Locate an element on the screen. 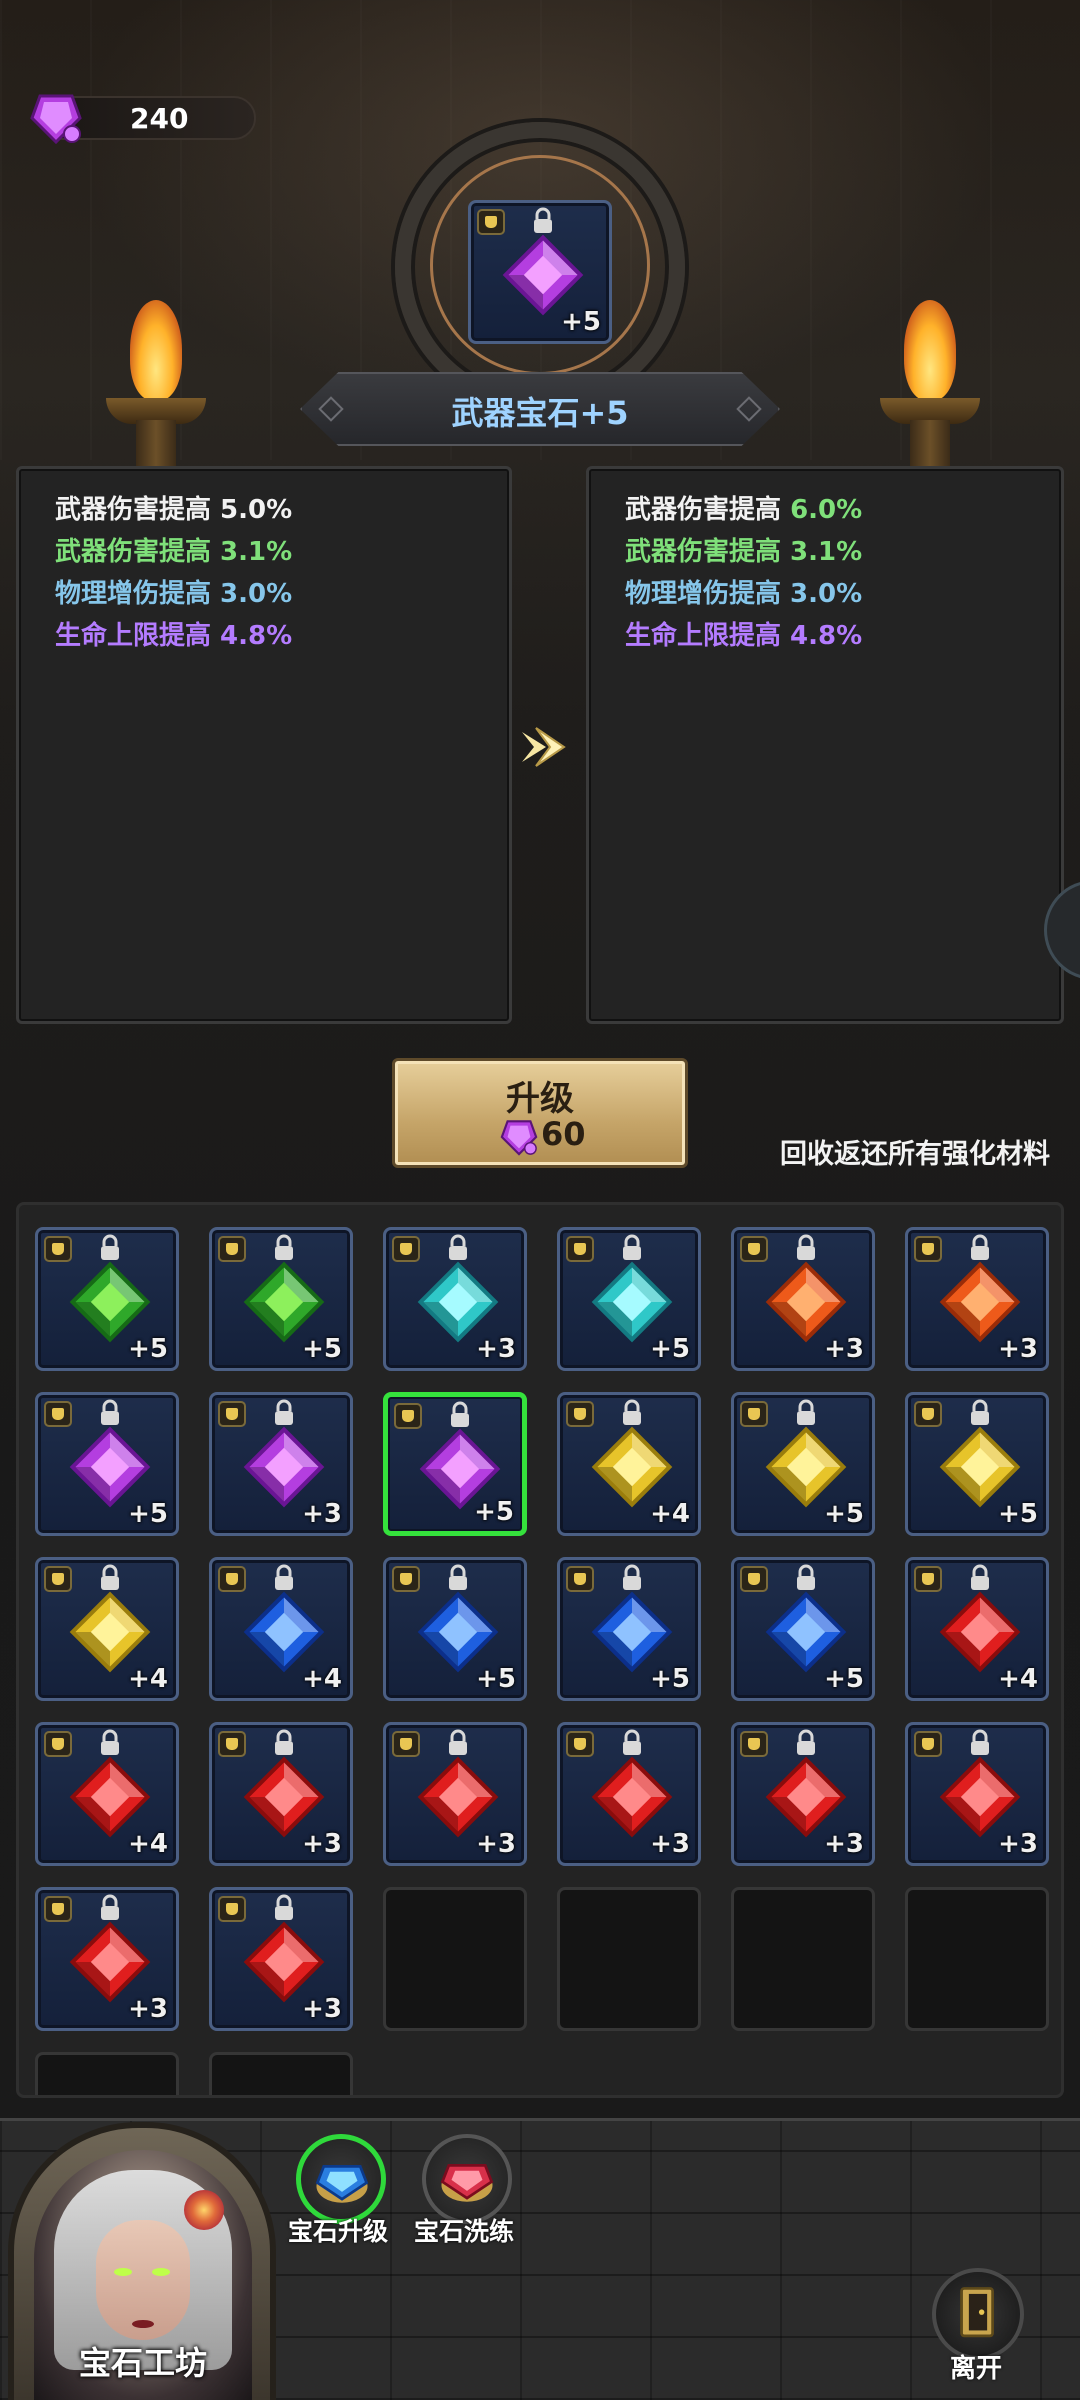 This screenshot has height=2400, width=1080. tab-gem-refine is located at coordinates (467, 2179).